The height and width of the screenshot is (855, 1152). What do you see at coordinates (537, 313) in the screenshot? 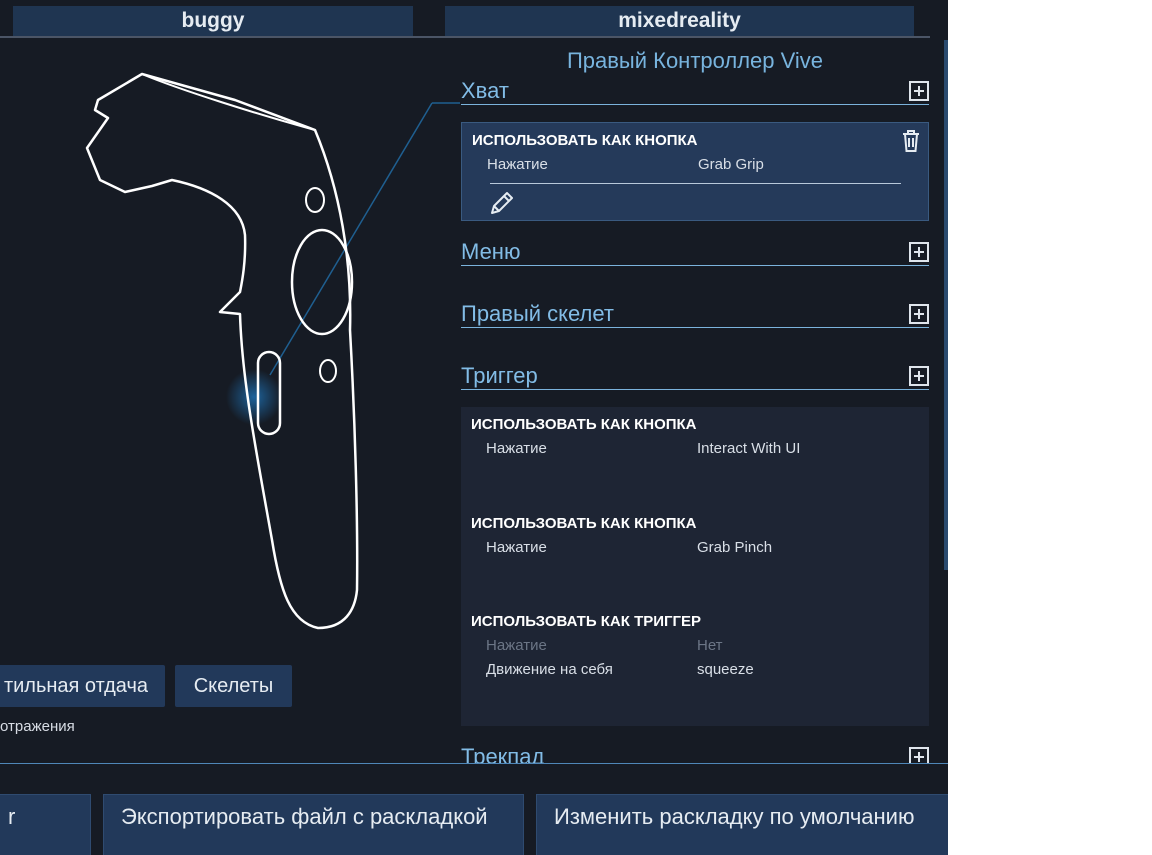
I see `section-right-skeleton-label: Правый скелет` at bounding box center [537, 313].